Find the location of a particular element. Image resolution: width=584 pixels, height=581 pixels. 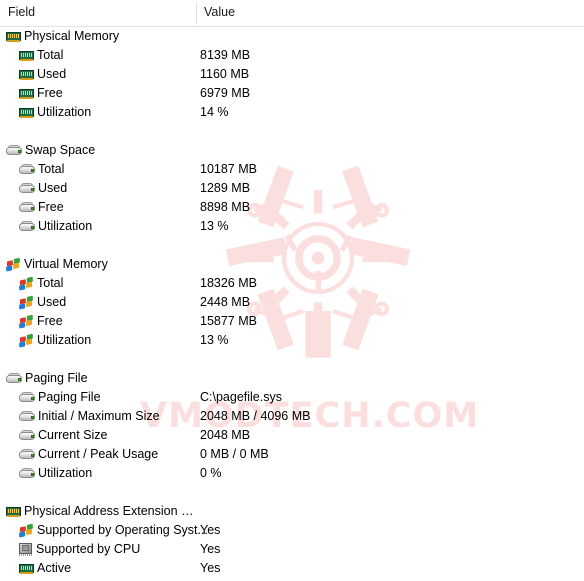

property-row: Free 15877 MB is located at coordinates (292, 321).